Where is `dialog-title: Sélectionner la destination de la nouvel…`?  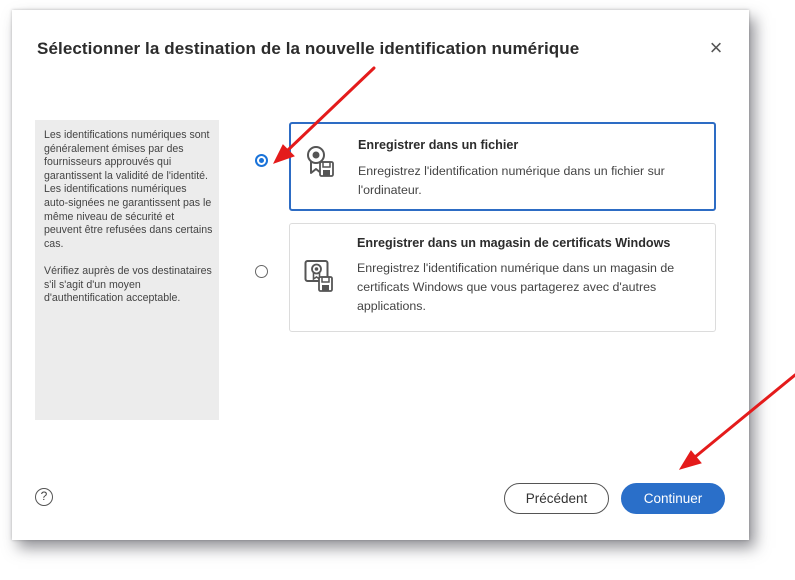 dialog-title: Sélectionner la destination de la nouvel… is located at coordinates (308, 48).